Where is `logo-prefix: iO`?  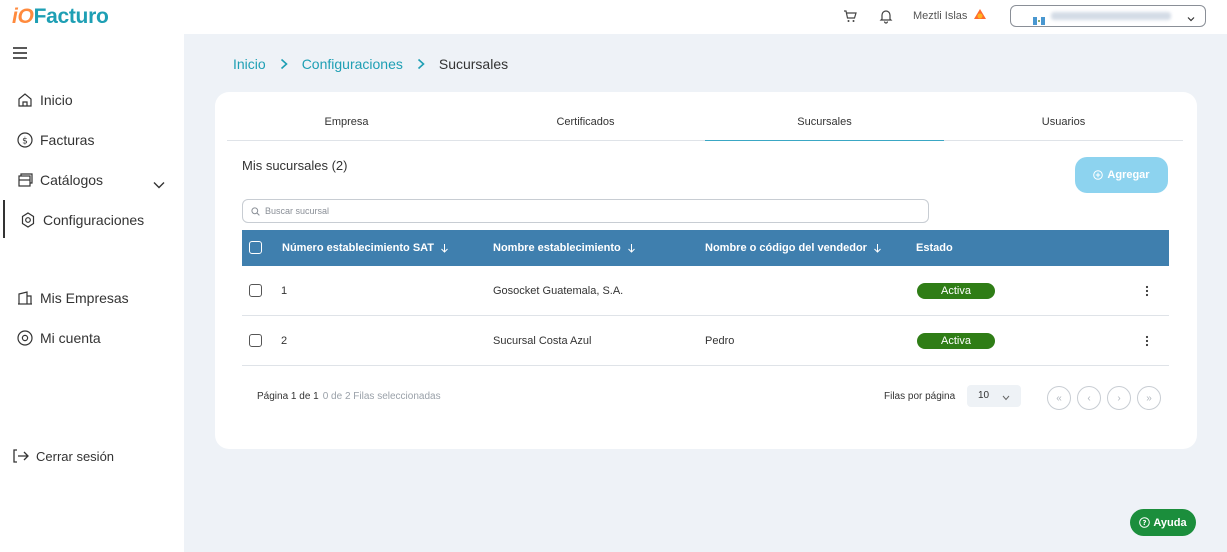
logo-prefix: iO is located at coordinates (23, 16).